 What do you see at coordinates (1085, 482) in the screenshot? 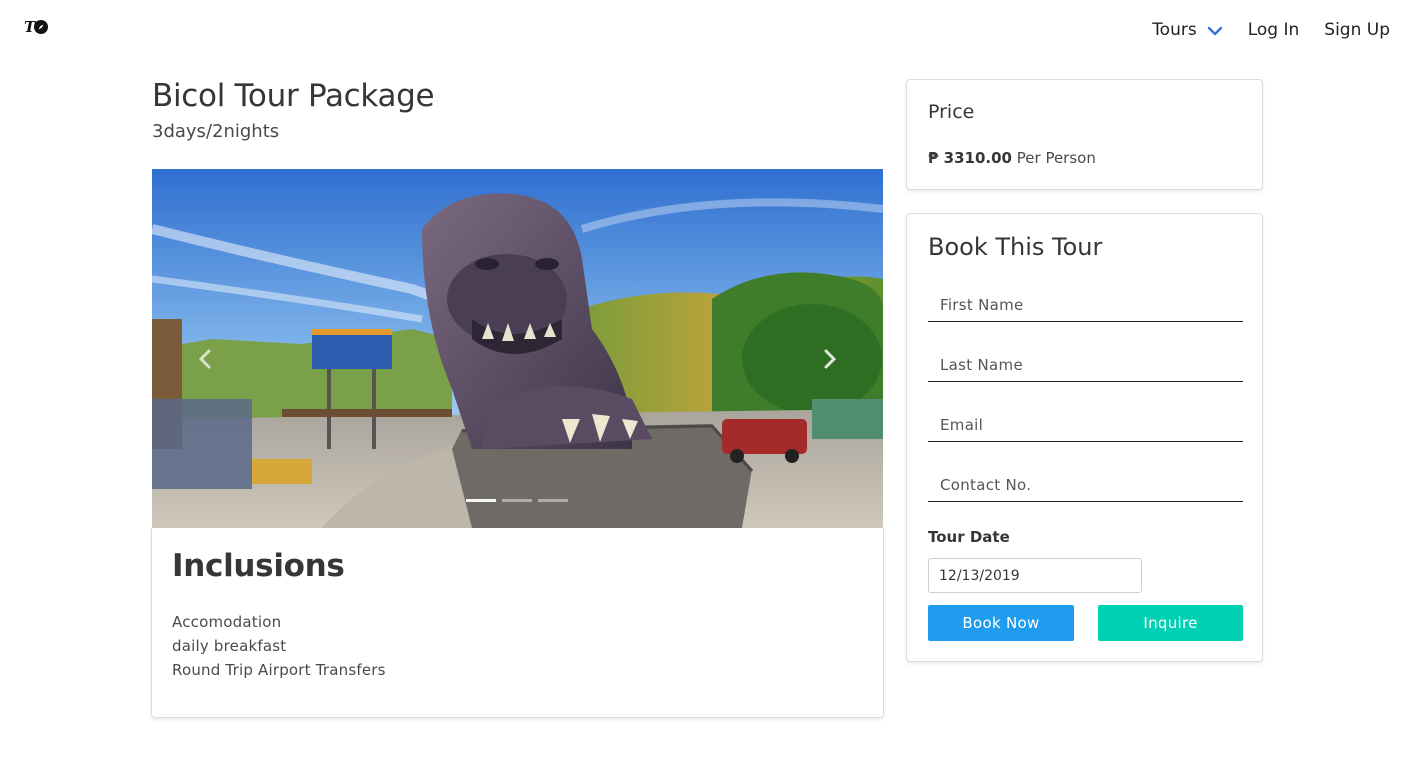
I see `contact-number-field` at bounding box center [1085, 482].